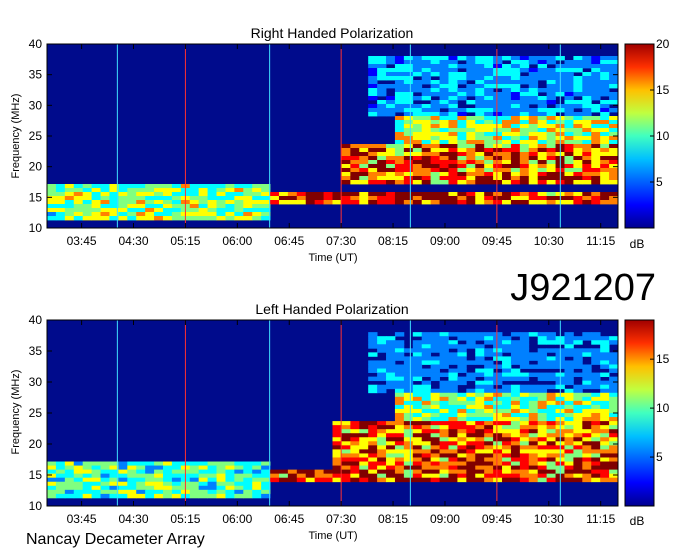  What do you see at coordinates (445, 241) in the screenshot?
I see `x-tick-label: 09:00` at bounding box center [445, 241].